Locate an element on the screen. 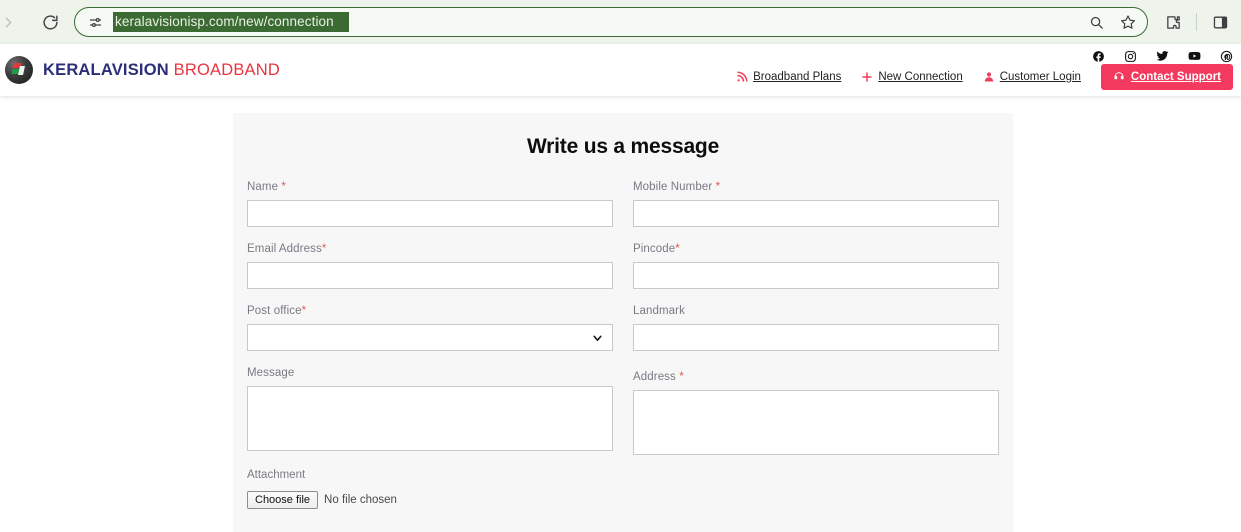  search-zoom-icon is located at coordinates (1096, 22).